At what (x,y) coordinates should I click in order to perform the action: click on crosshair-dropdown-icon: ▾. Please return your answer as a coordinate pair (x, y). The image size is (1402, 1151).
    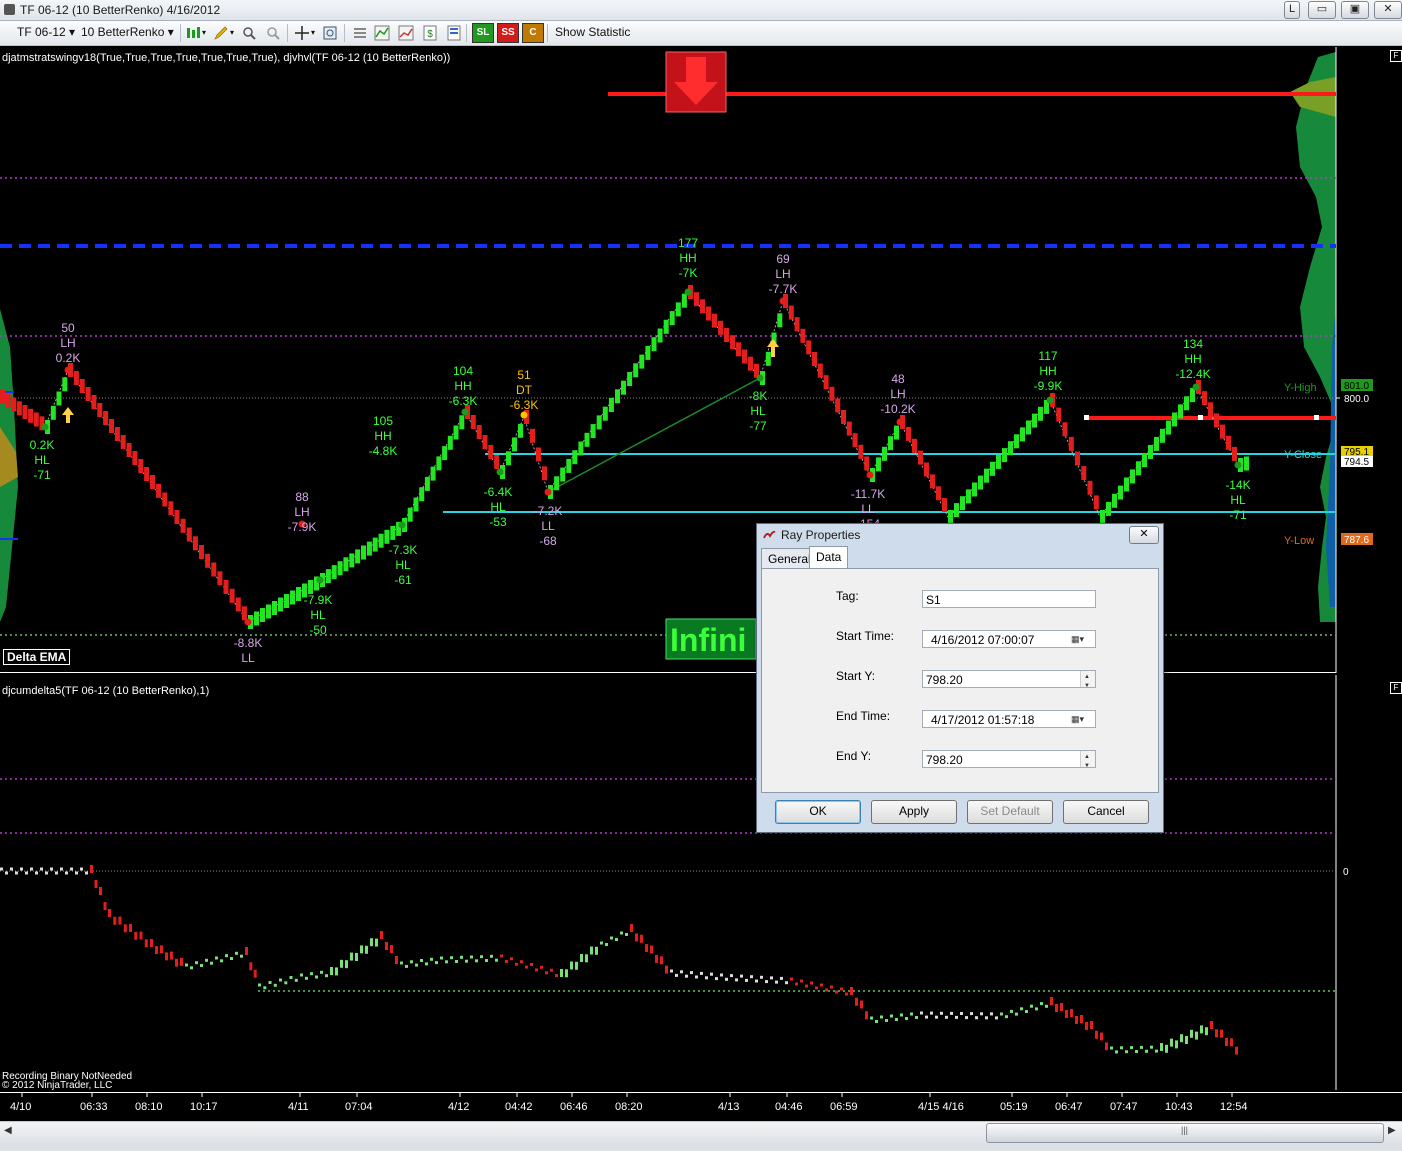
    Looking at the image, I should click on (313, 32).